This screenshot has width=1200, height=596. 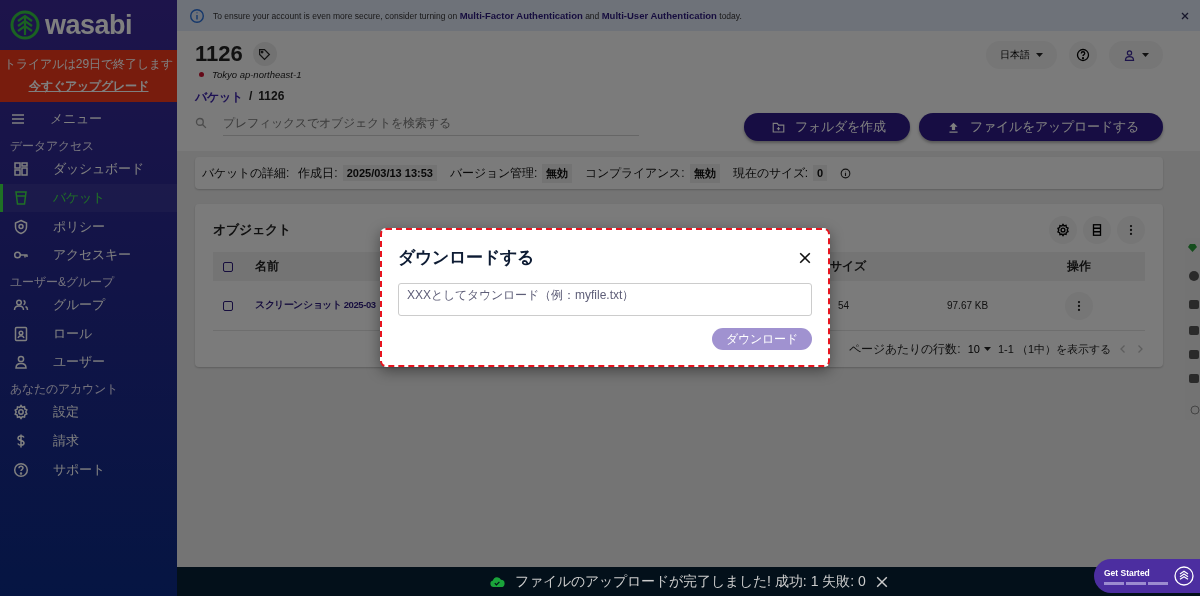 I want to click on upgrade-link: 今すぐアップグレード, so click(x=88, y=86).